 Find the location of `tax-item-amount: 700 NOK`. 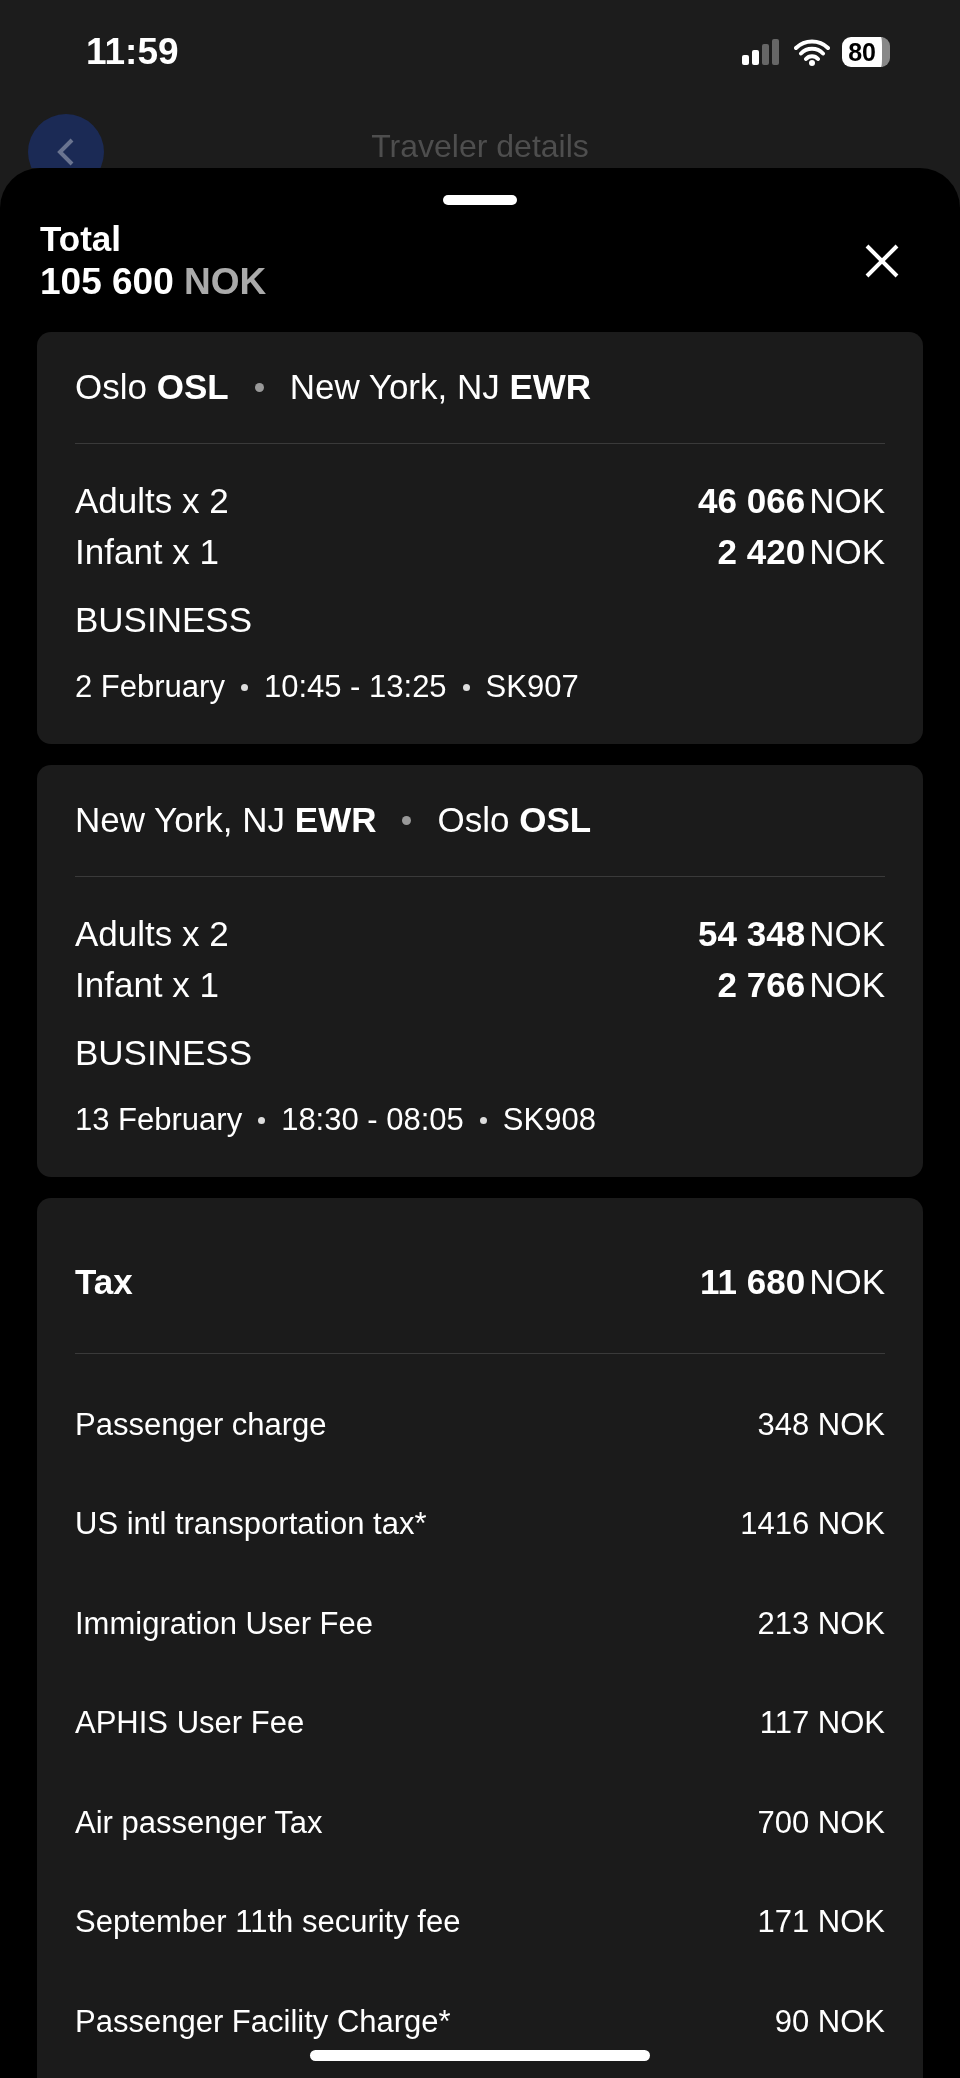

tax-item-amount: 700 NOK is located at coordinates (821, 1822).